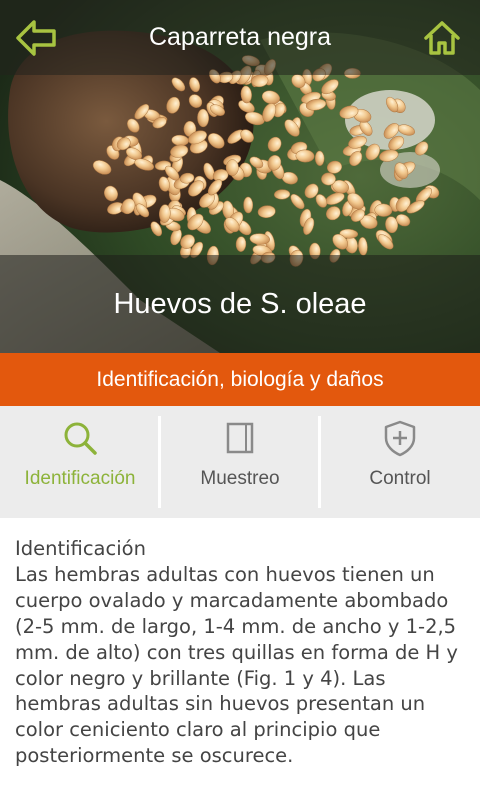 The width and height of the screenshot is (480, 800). What do you see at coordinates (80, 462) in the screenshot?
I see `tab-identificacion: Identificación` at bounding box center [80, 462].